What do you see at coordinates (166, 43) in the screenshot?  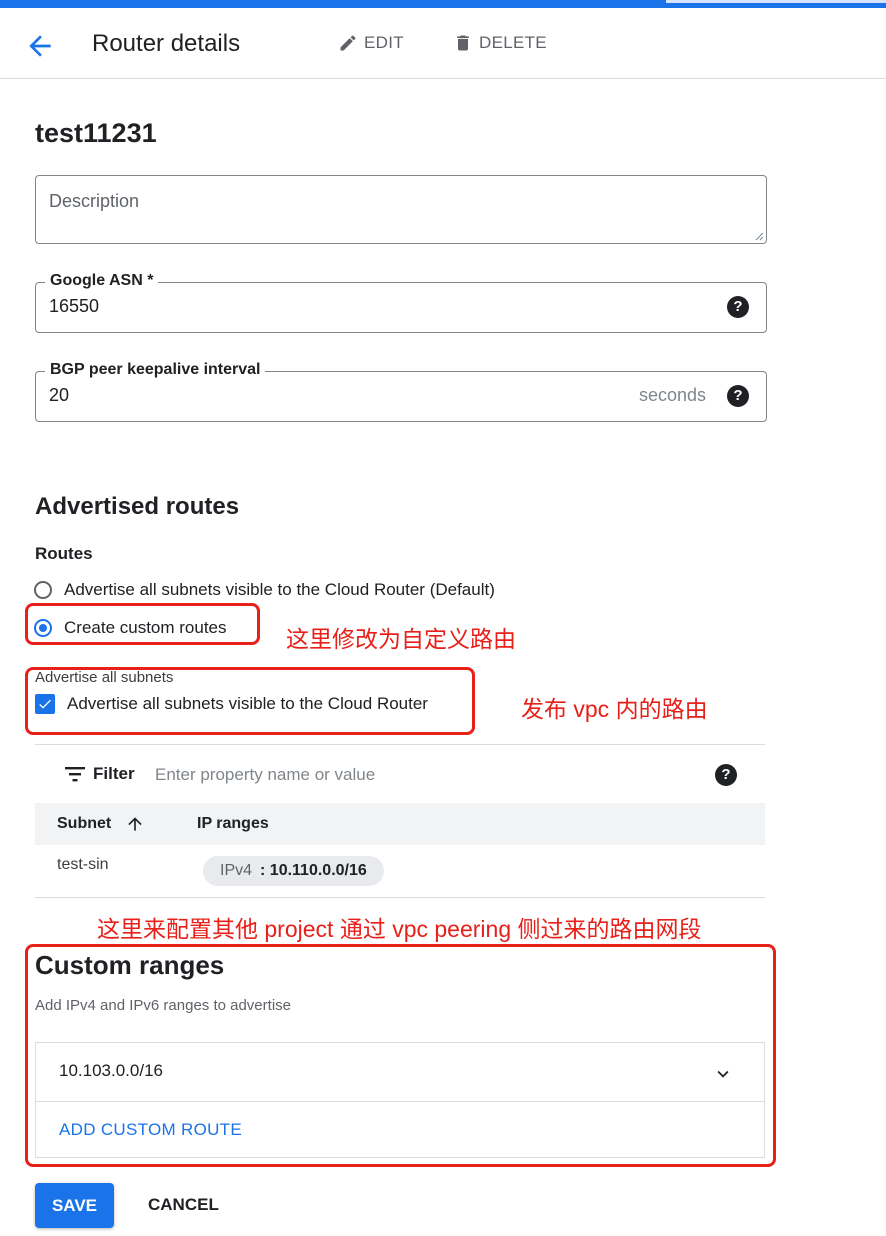 I see `page-title: Router details` at bounding box center [166, 43].